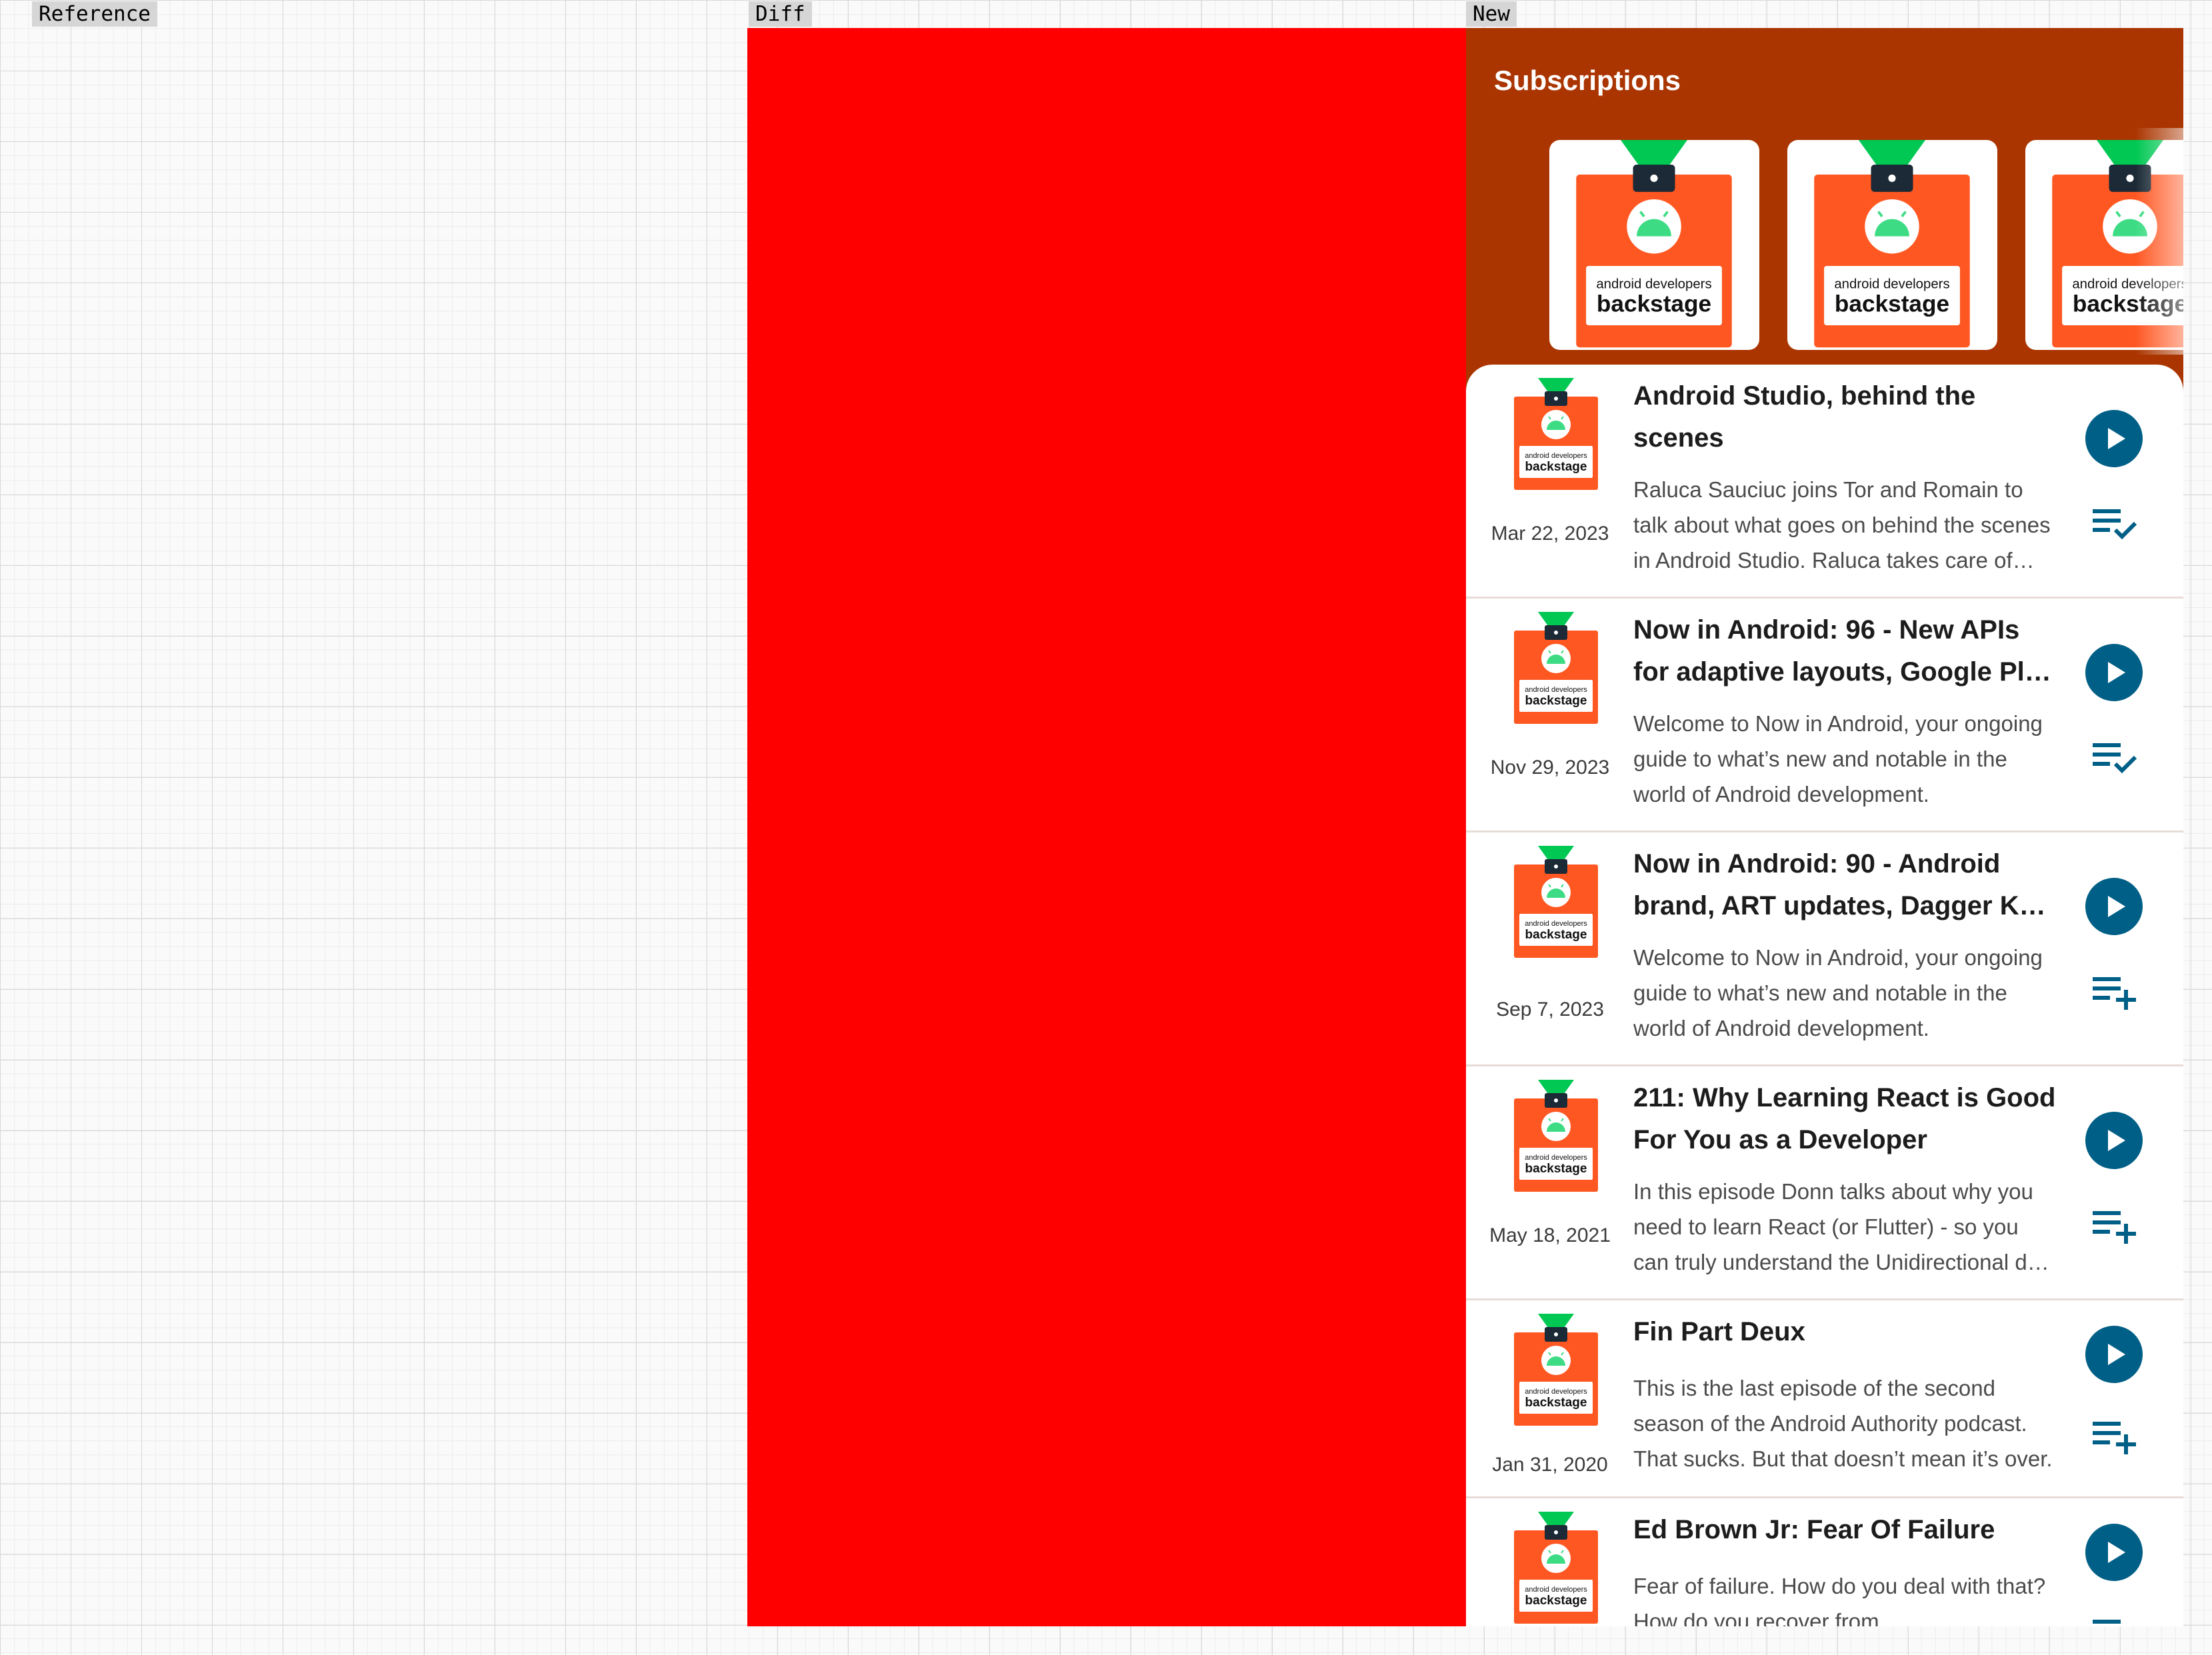 The width and height of the screenshot is (2212, 1655). I want to click on episode-title: Android Studio, behind the scenes, so click(1846, 417).